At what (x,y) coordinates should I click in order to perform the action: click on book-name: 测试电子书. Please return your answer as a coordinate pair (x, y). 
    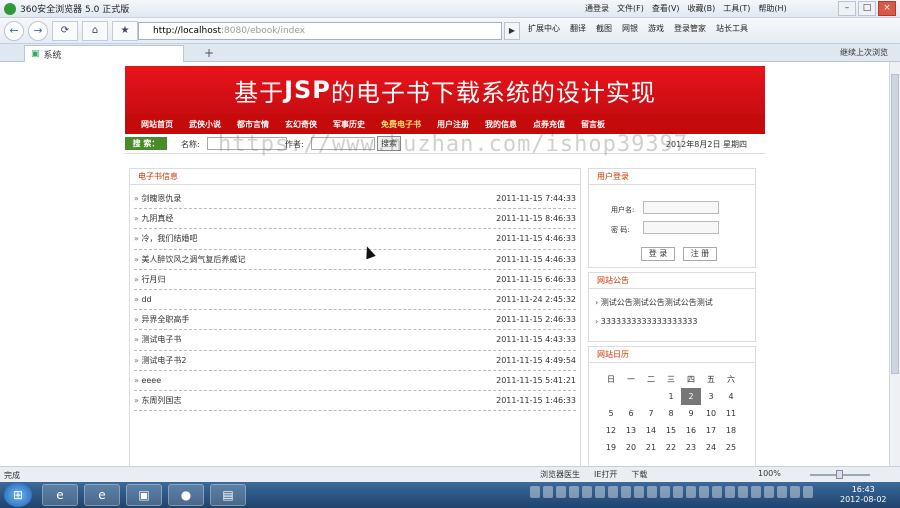
    Looking at the image, I should click on (157, 339).